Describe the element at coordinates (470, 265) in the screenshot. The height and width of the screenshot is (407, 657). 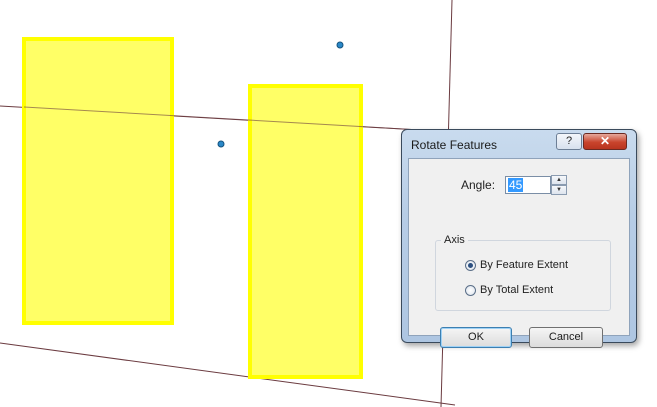
I see `radio-button-checked` at that location.